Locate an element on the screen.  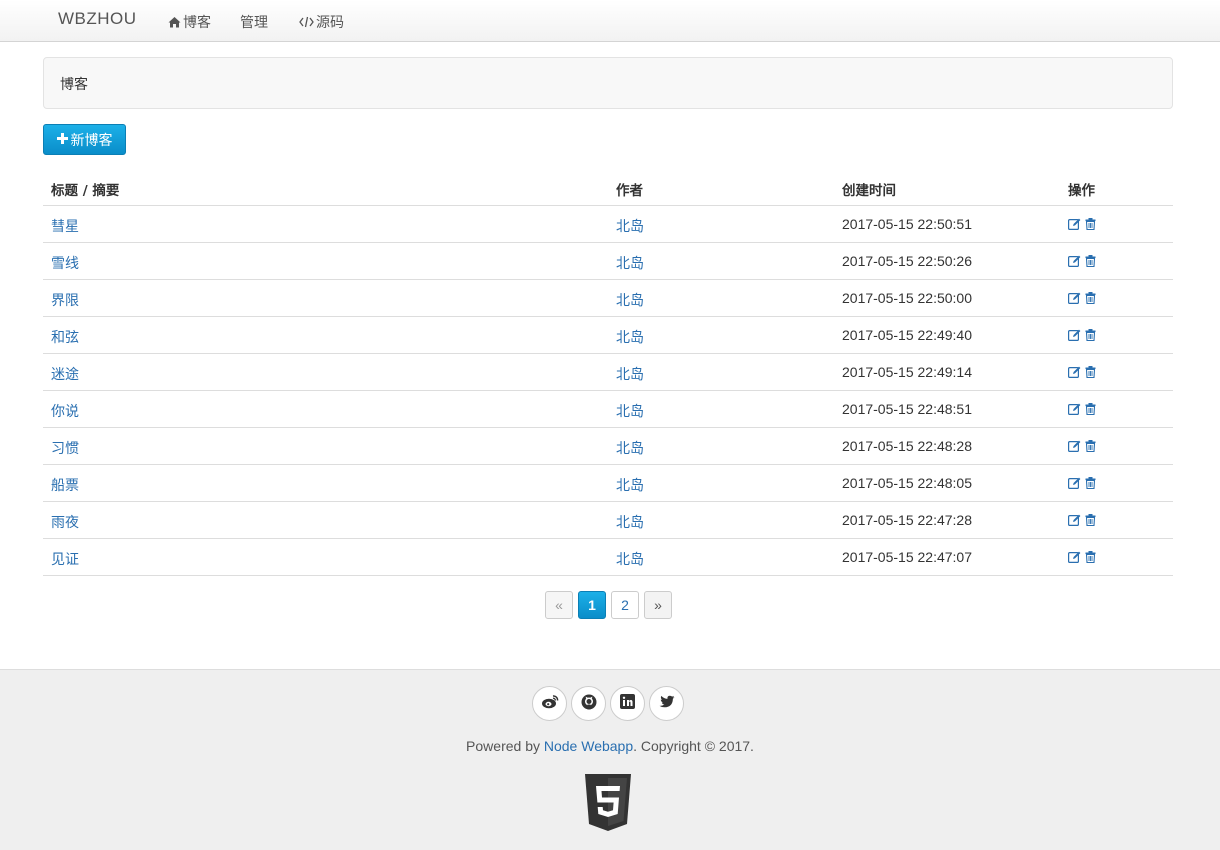
post-created-time: 2017-05-15 22:49:14 is located at coordinates (907, 372).